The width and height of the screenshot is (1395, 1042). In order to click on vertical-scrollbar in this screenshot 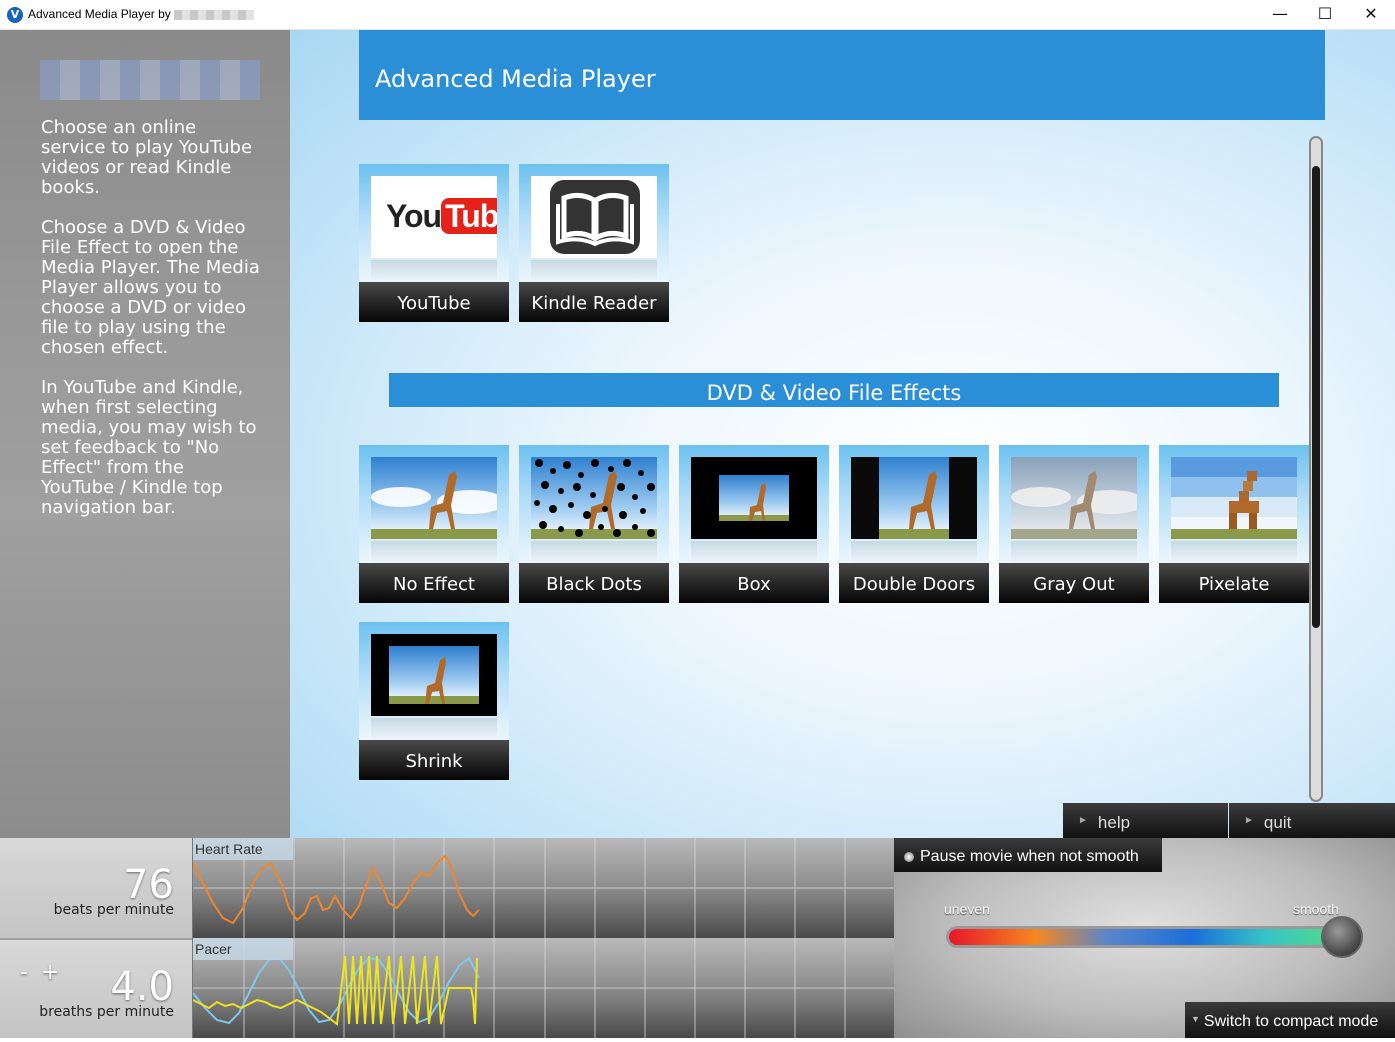, I will do `click(1316, 469)`.